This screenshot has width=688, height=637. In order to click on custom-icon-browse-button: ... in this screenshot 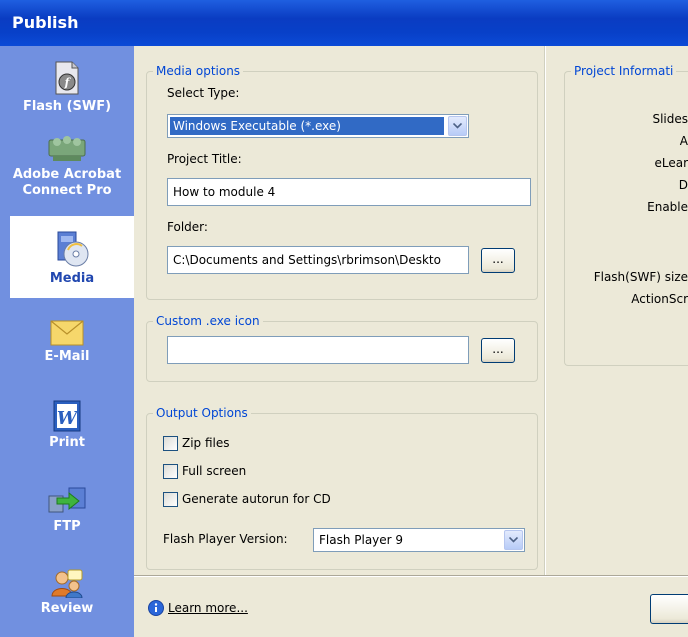, I will do `click(498, 350)`.